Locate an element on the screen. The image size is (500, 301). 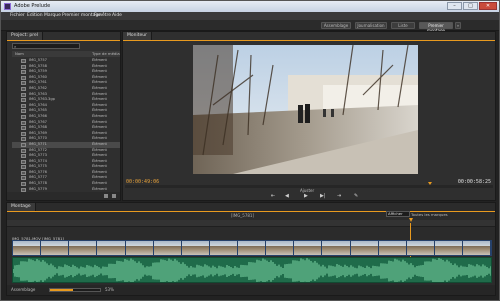
workspace-menu-icon: » is located at coordinates (458, 25).